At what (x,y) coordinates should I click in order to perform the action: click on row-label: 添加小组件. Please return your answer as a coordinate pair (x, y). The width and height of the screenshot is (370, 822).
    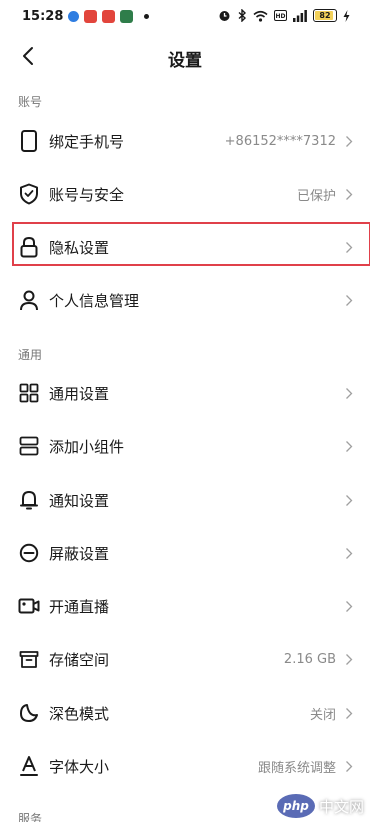
    Looking at the image, I should click on (87, 446).